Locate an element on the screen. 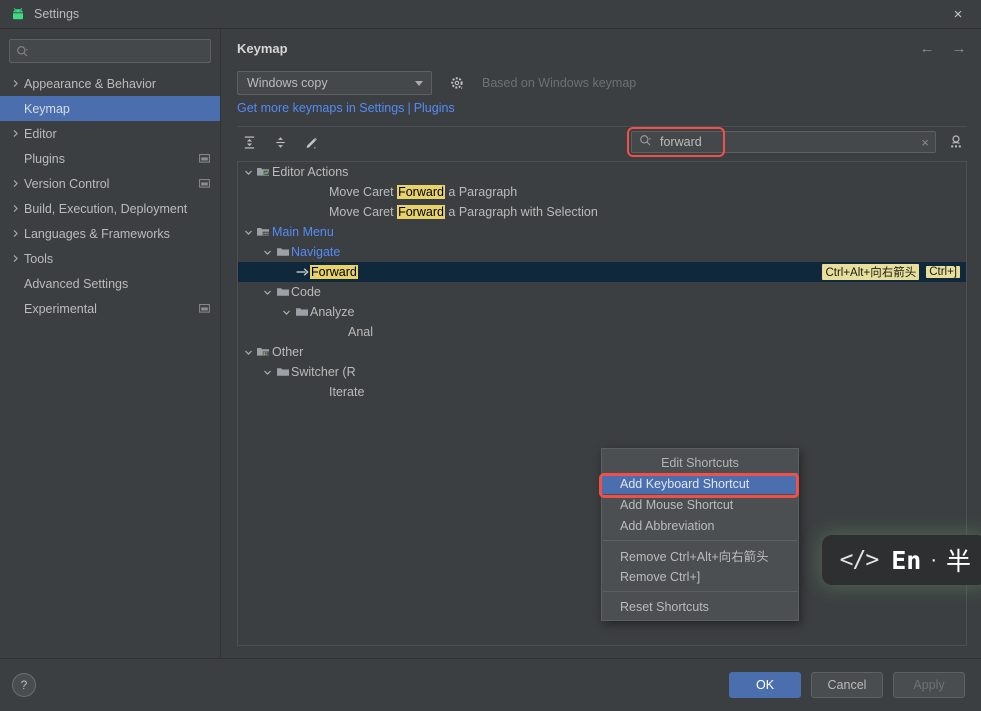 This screenshot has width=981, height=711. sidebar-item-build-execution-deployment: Build, Execution, Deployment is located at coordinates (110, 208).